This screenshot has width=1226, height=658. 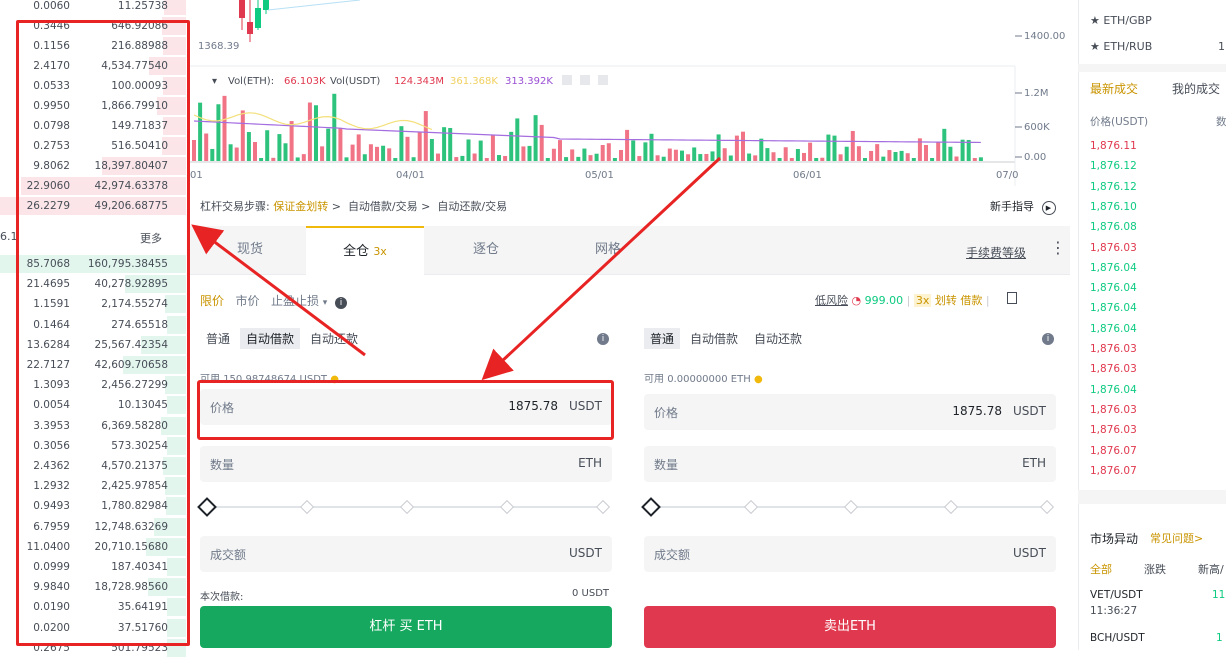 I want to click on ask-row: 22.9060 42,974.63378, so click(x=93, y=186).